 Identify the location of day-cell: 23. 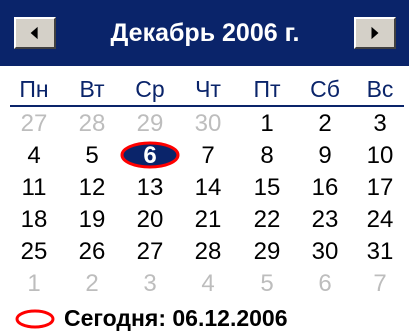
(325, 220).